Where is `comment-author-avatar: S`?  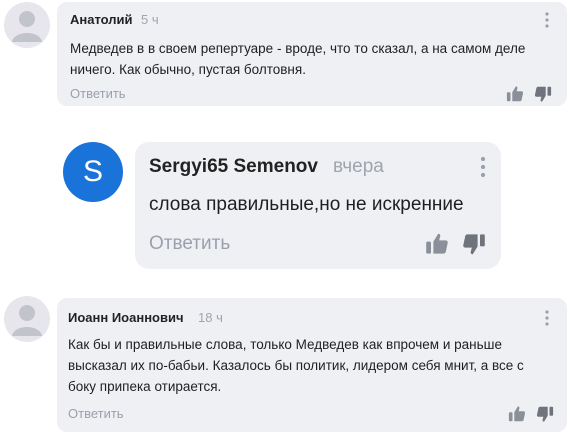 comment-author-avatar: S is located at coordinates (93, 172).